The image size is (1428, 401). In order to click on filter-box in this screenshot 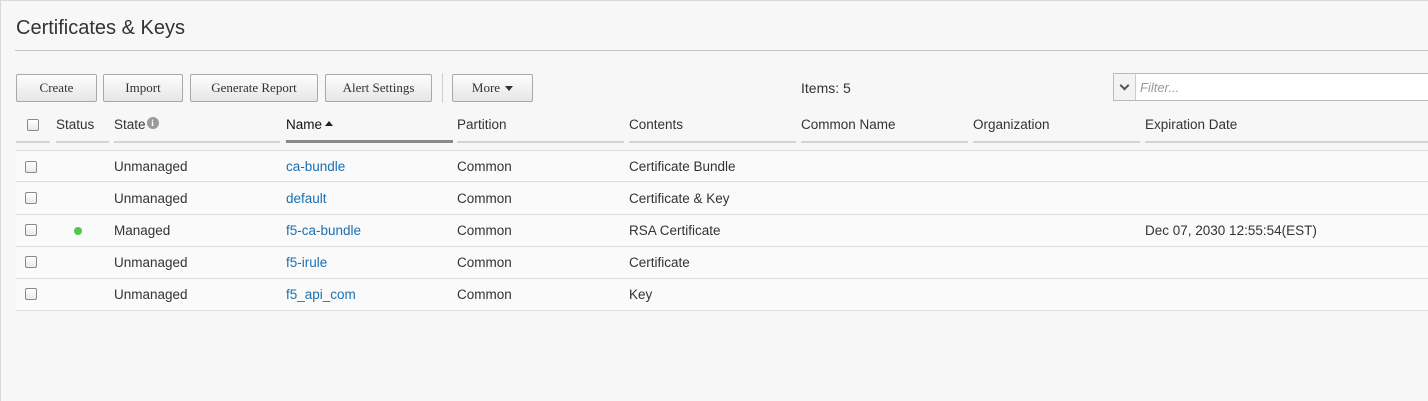, I will do `click(1270, 87)`.